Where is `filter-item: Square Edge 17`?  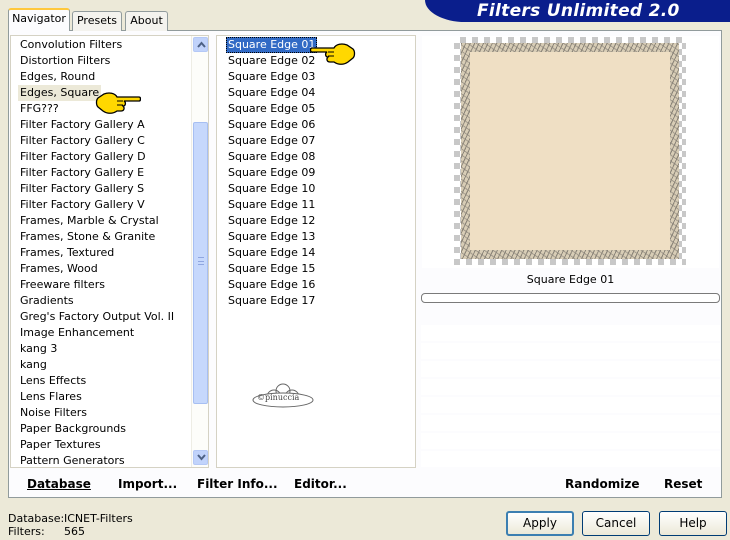 filter-item: Square Edge 17 is located at coordinates (271, 301).